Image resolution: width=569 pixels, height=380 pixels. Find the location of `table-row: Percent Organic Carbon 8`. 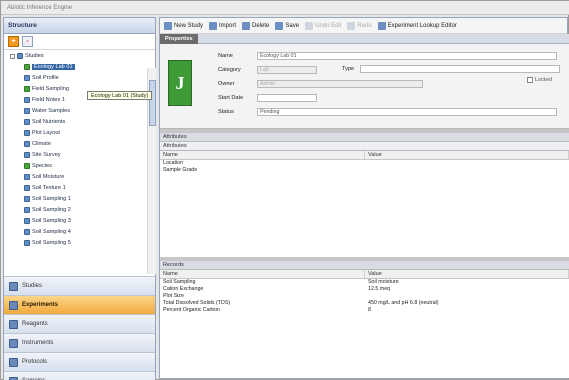

table-row: Percent Organic Carbon 8 is located at coordinates (364, 310).